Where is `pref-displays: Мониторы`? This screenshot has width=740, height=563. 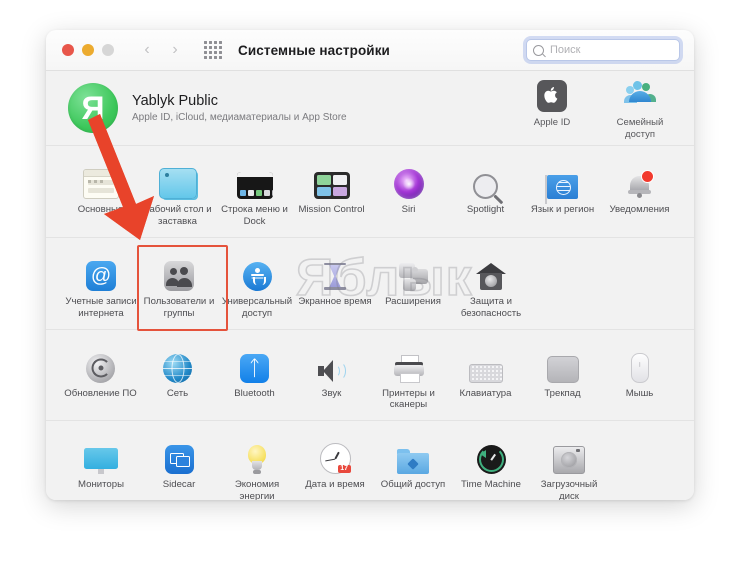
pref-displays: Мониторы is located at coordinates (101, 465).